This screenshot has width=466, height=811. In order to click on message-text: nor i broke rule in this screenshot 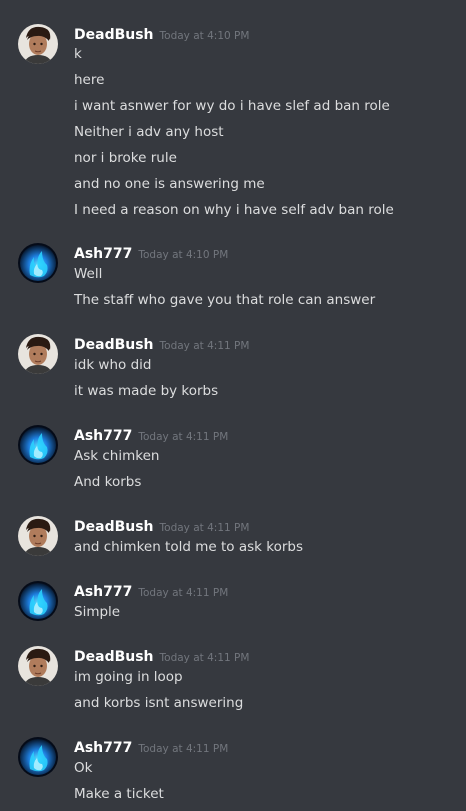, I will do `click(125, 158)`.